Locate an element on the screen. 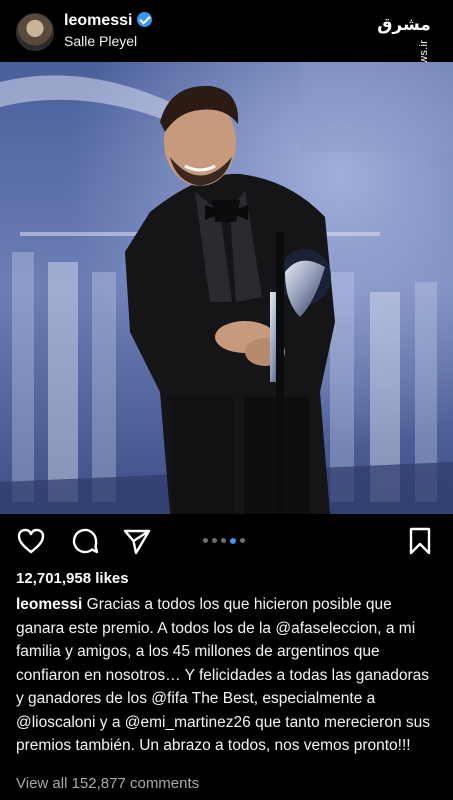 This screenshot has height=800, width=453. caption-username: leomessi is located at coordinates (49, 604).